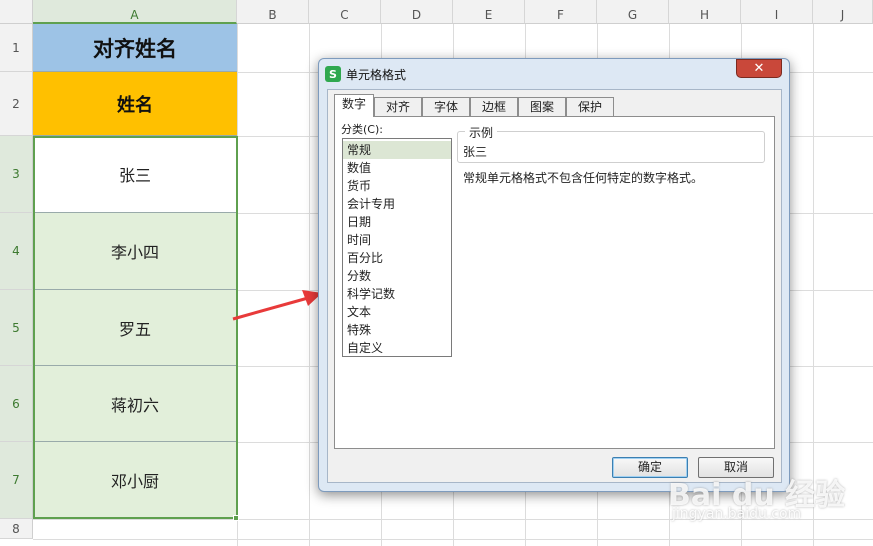  I want to click on column-header-g: G, so click(633, 12).